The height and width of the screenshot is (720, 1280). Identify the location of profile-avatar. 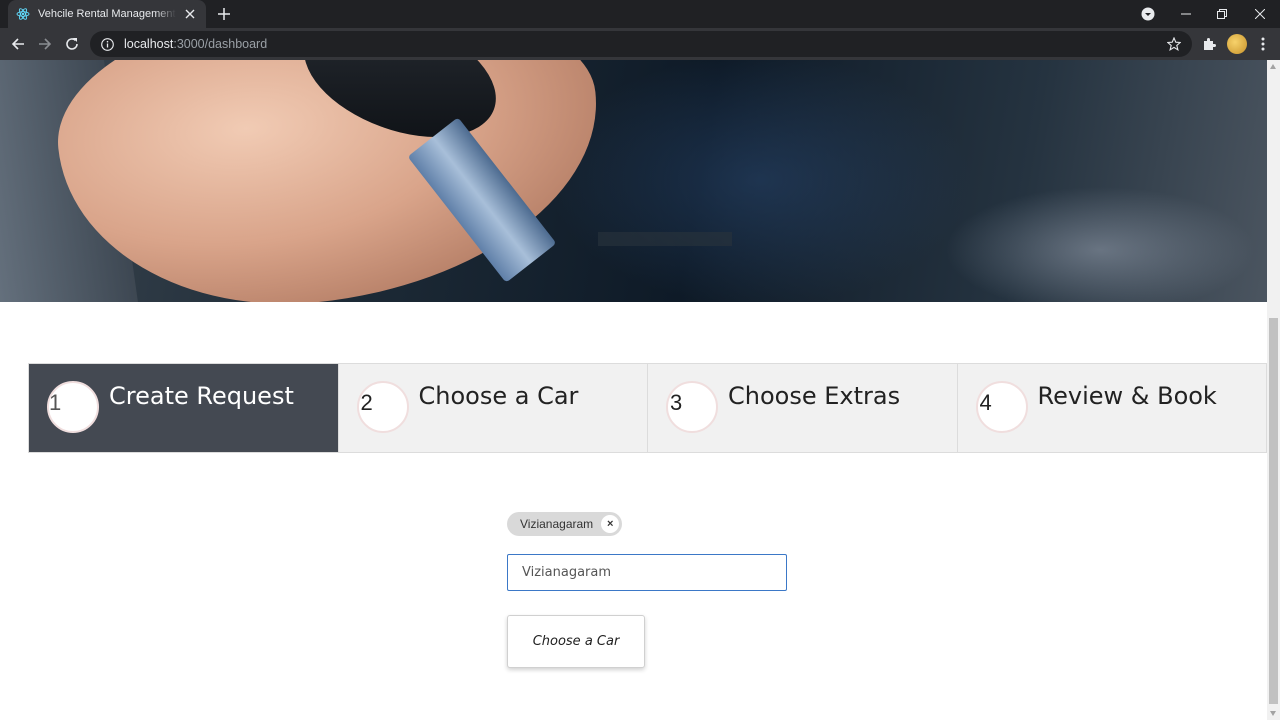
(1237, 44).